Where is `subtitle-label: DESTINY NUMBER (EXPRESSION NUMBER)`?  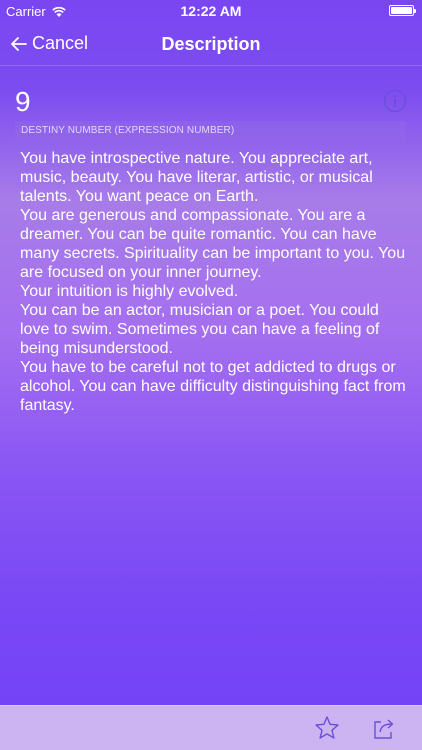 subtitle-label: DESTINY NUMBER (EXPRESSION NUMBER) is located at coordinates (128, 130).